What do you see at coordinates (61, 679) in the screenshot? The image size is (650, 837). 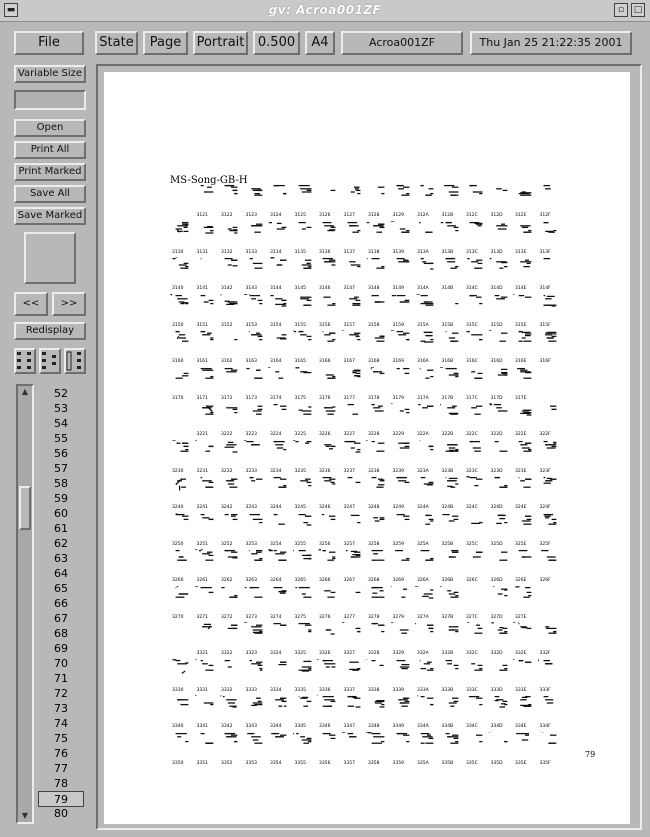 I see `page-list-item: 71` at bounding box center [61, 679].